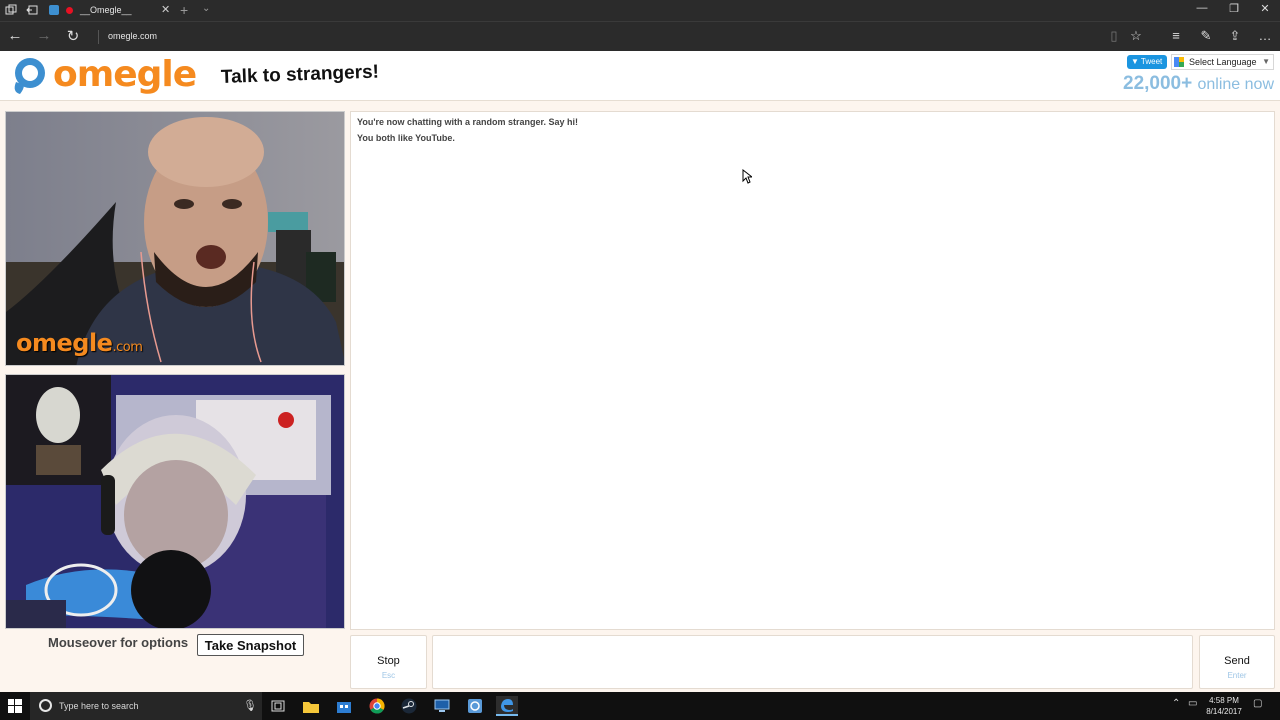  I want to click on close-window-icon: ✕, so click(1265, 8).